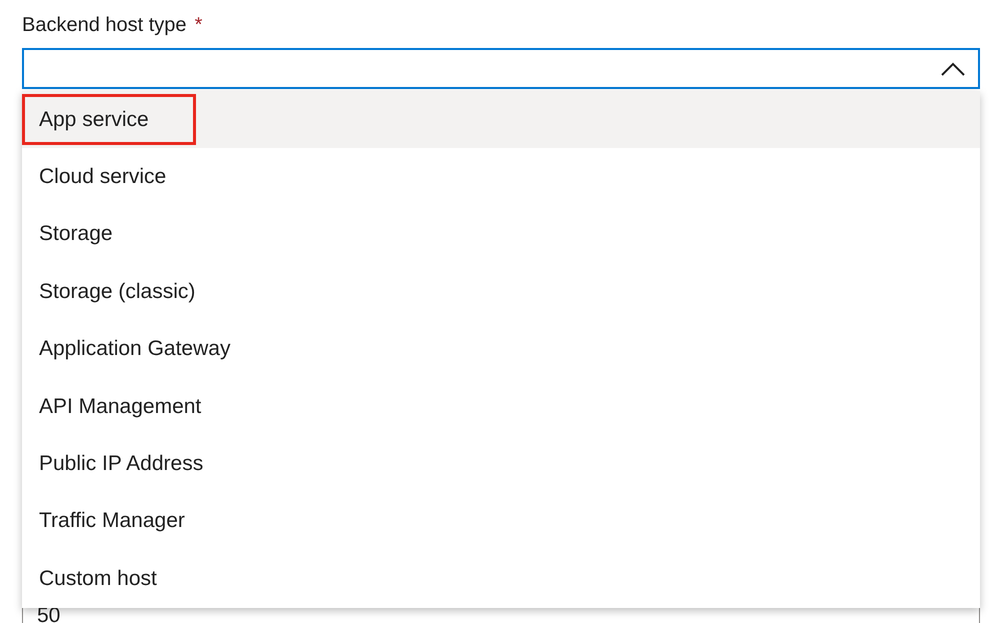  I want to click on option-label: API Management, so click(120, 407).